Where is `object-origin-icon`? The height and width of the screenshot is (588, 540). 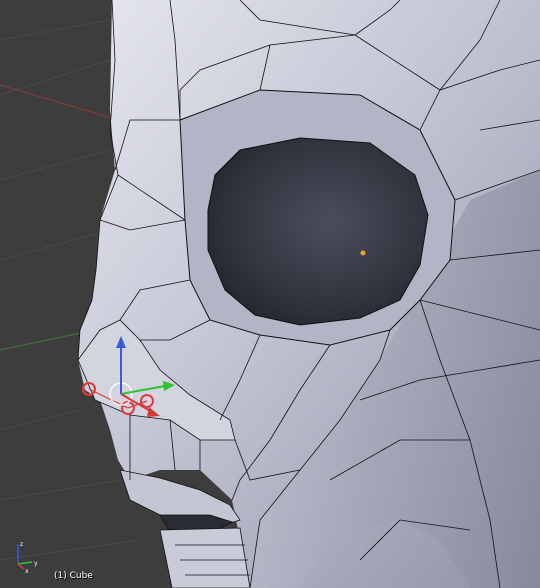 object-origin-icon is located at coordinates (363, 253).